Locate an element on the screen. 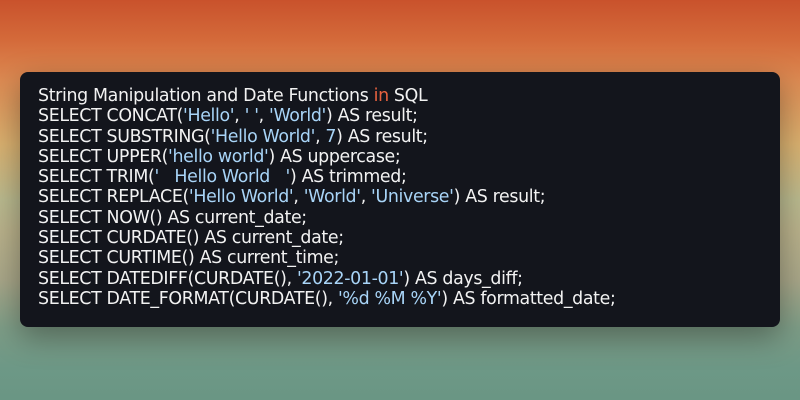 The width and height of the screenshot is (800, 400). string-literal: 'hello world' is located at coordinates (218, 156).